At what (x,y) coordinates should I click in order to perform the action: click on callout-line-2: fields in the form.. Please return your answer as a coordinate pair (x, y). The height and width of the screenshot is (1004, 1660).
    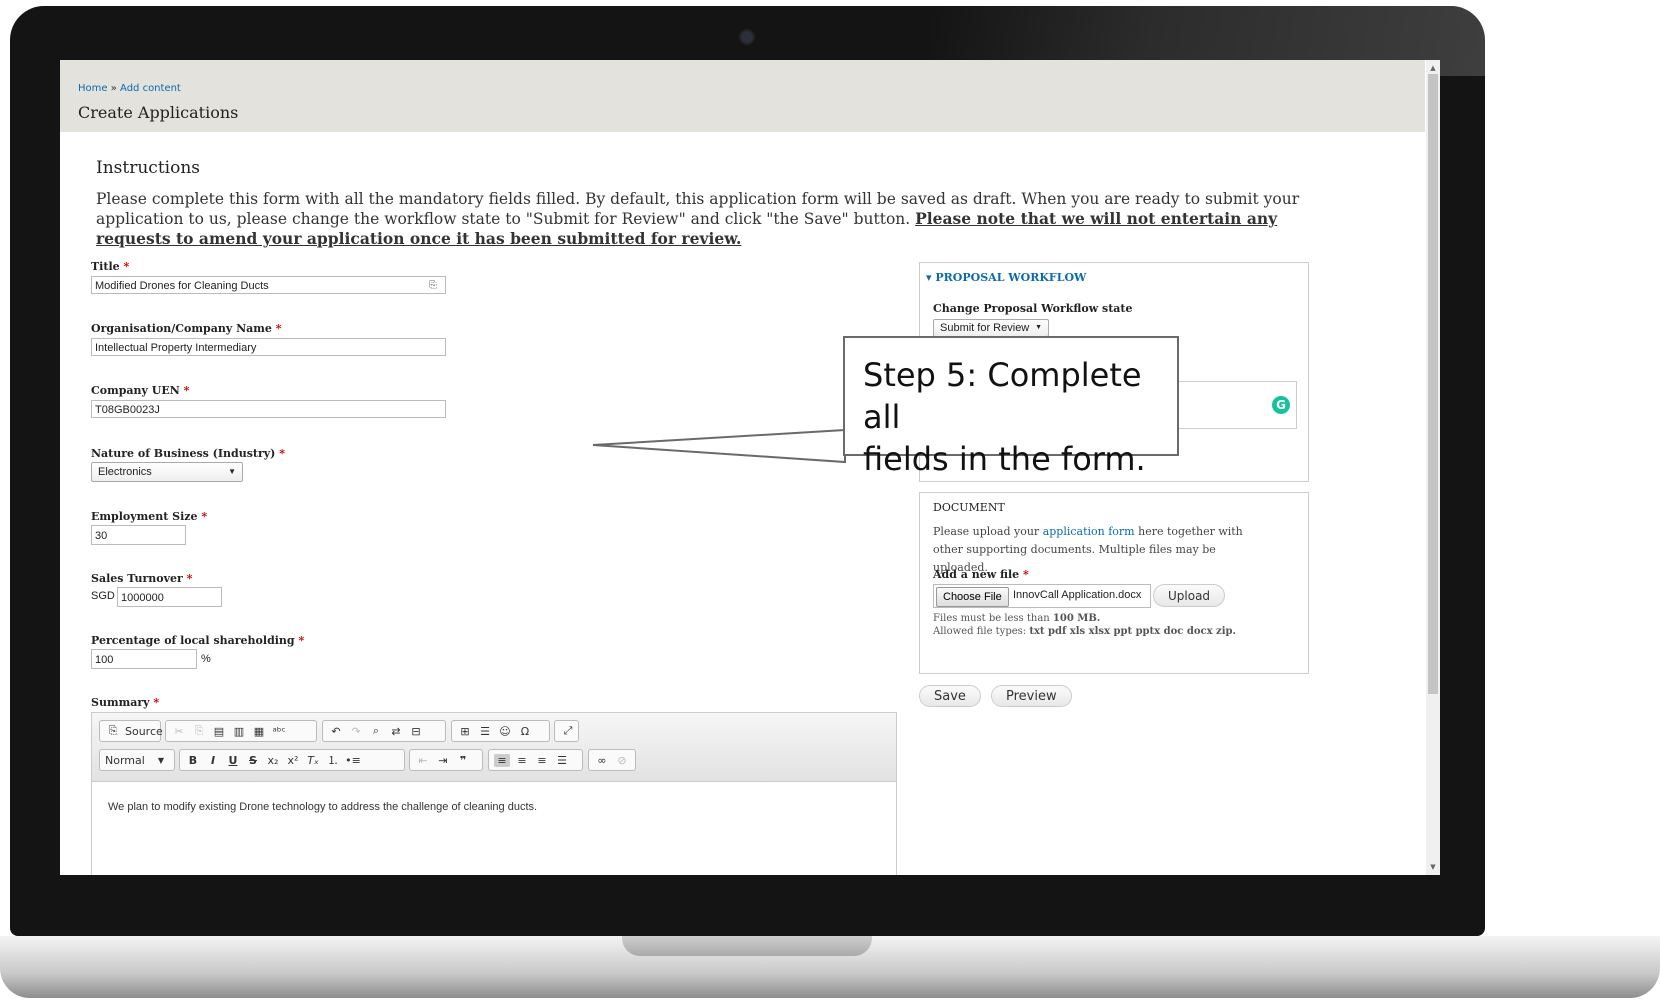
    Looking at the image, I should click on (1004, 459).